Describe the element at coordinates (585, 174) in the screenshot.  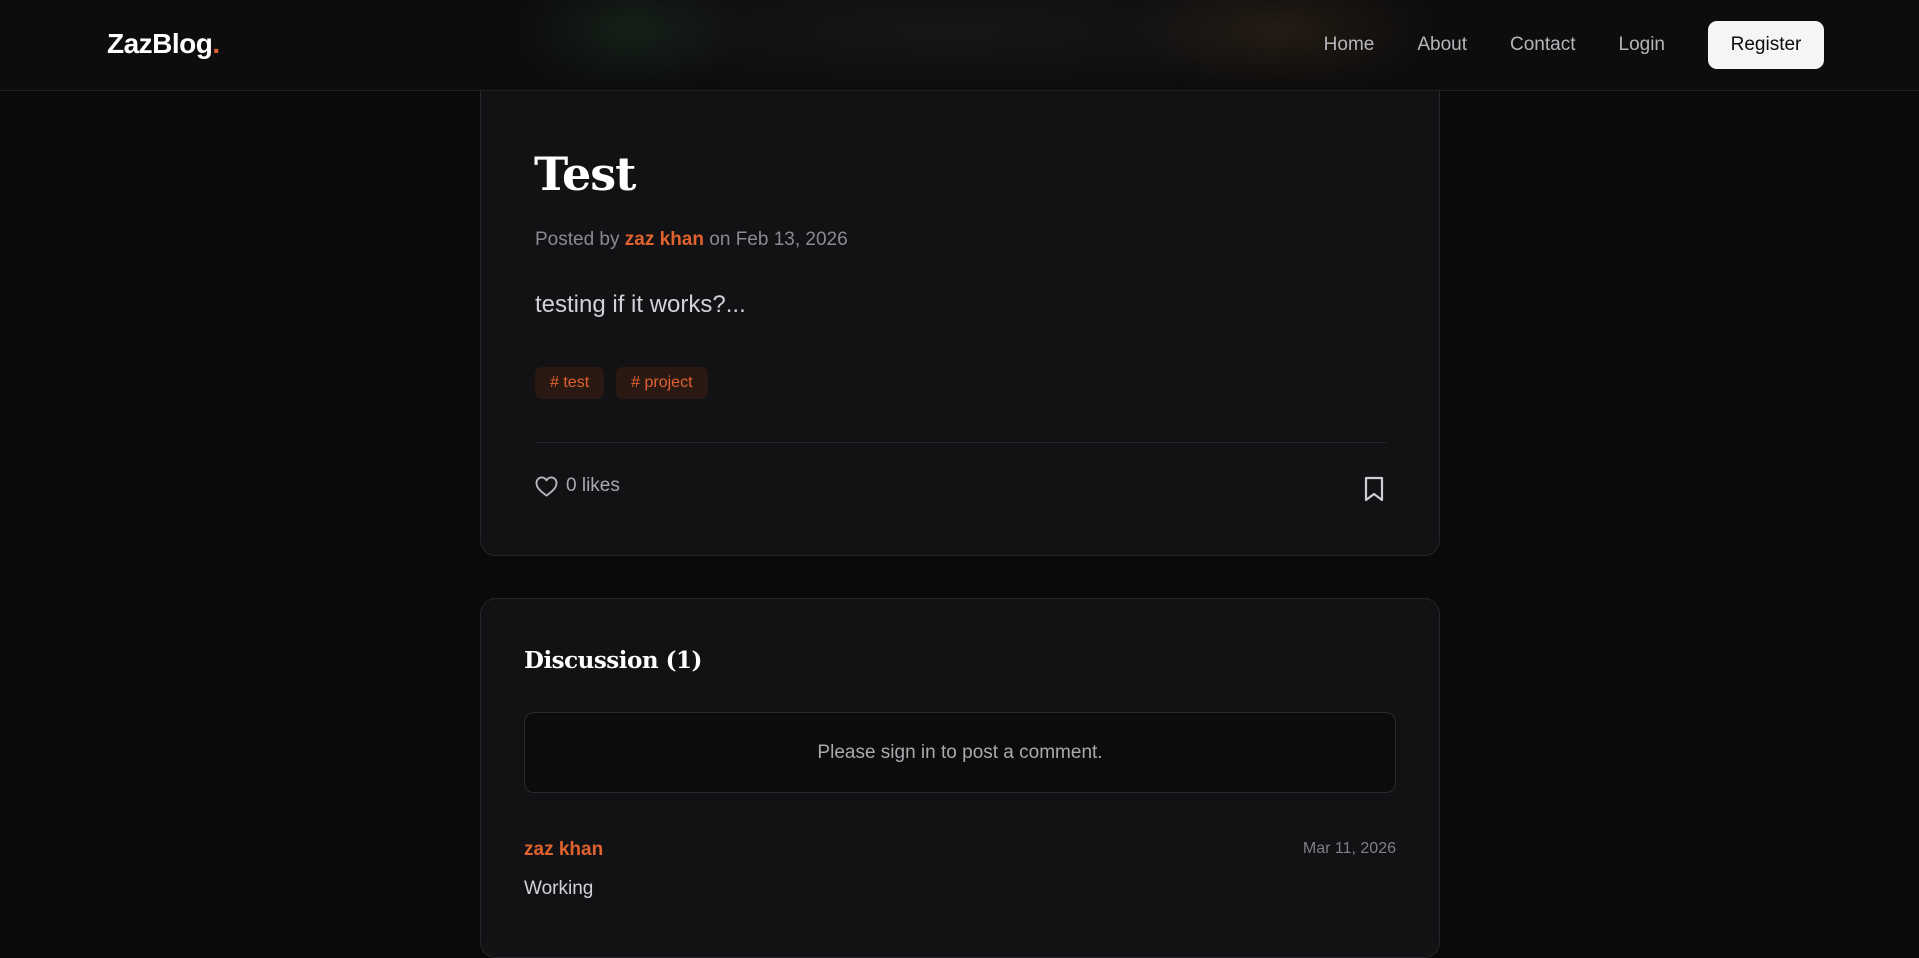
I see `post-title: Test` at that location.